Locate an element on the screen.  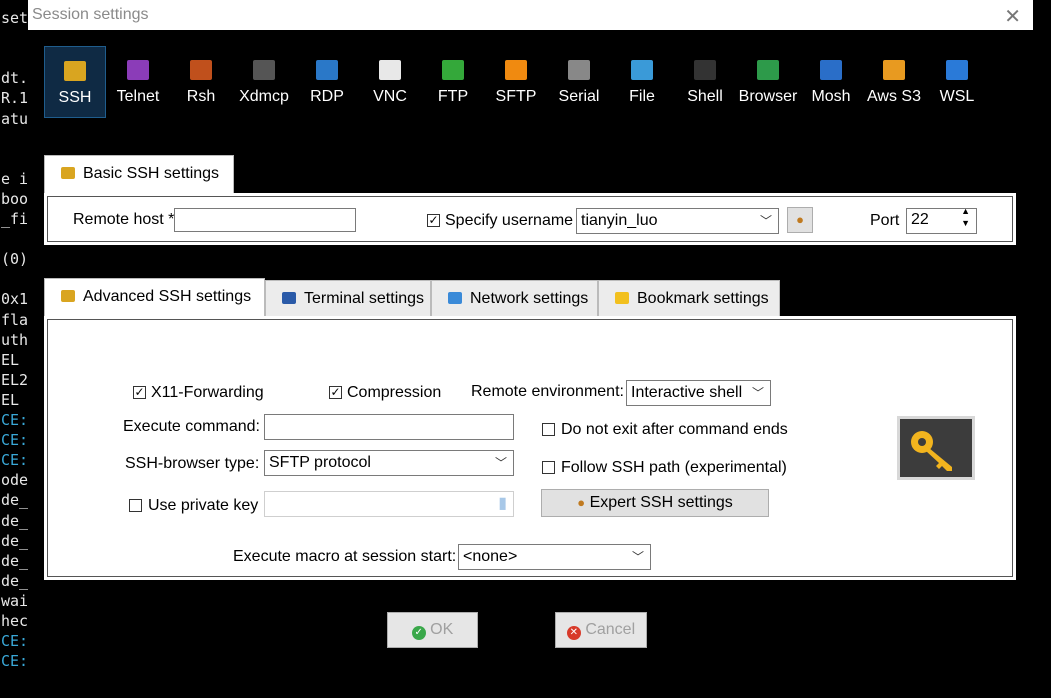
star-icon is located at coordinates (622, 298).